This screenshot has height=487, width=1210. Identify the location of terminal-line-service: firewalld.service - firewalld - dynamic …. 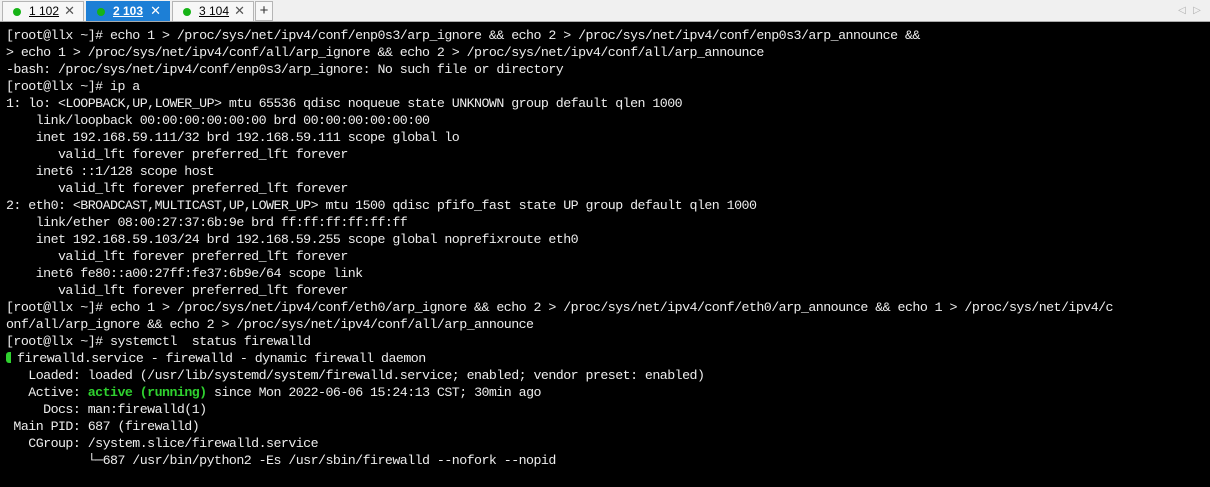
(216, 358).